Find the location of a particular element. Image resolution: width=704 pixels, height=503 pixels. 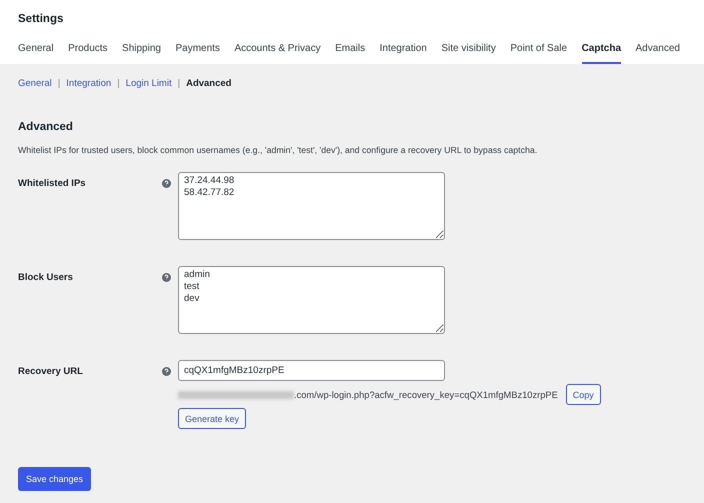

textarea-field: 37.24.44.98 58.42.77.82 is located at coordinates (311, 206).